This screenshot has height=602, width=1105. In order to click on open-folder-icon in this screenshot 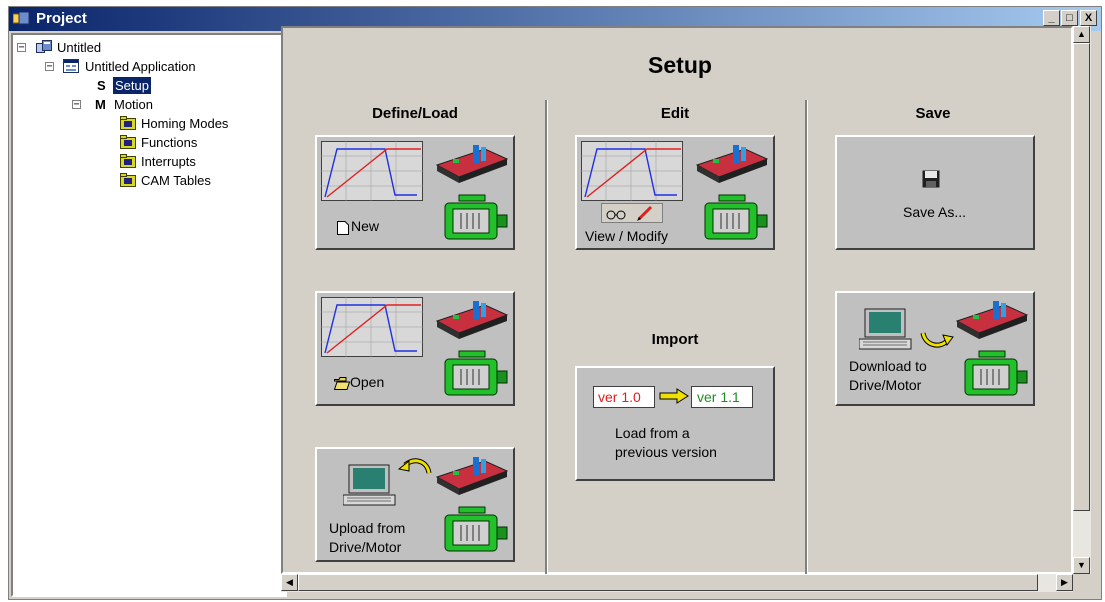, I will do `click(342, 383)`.